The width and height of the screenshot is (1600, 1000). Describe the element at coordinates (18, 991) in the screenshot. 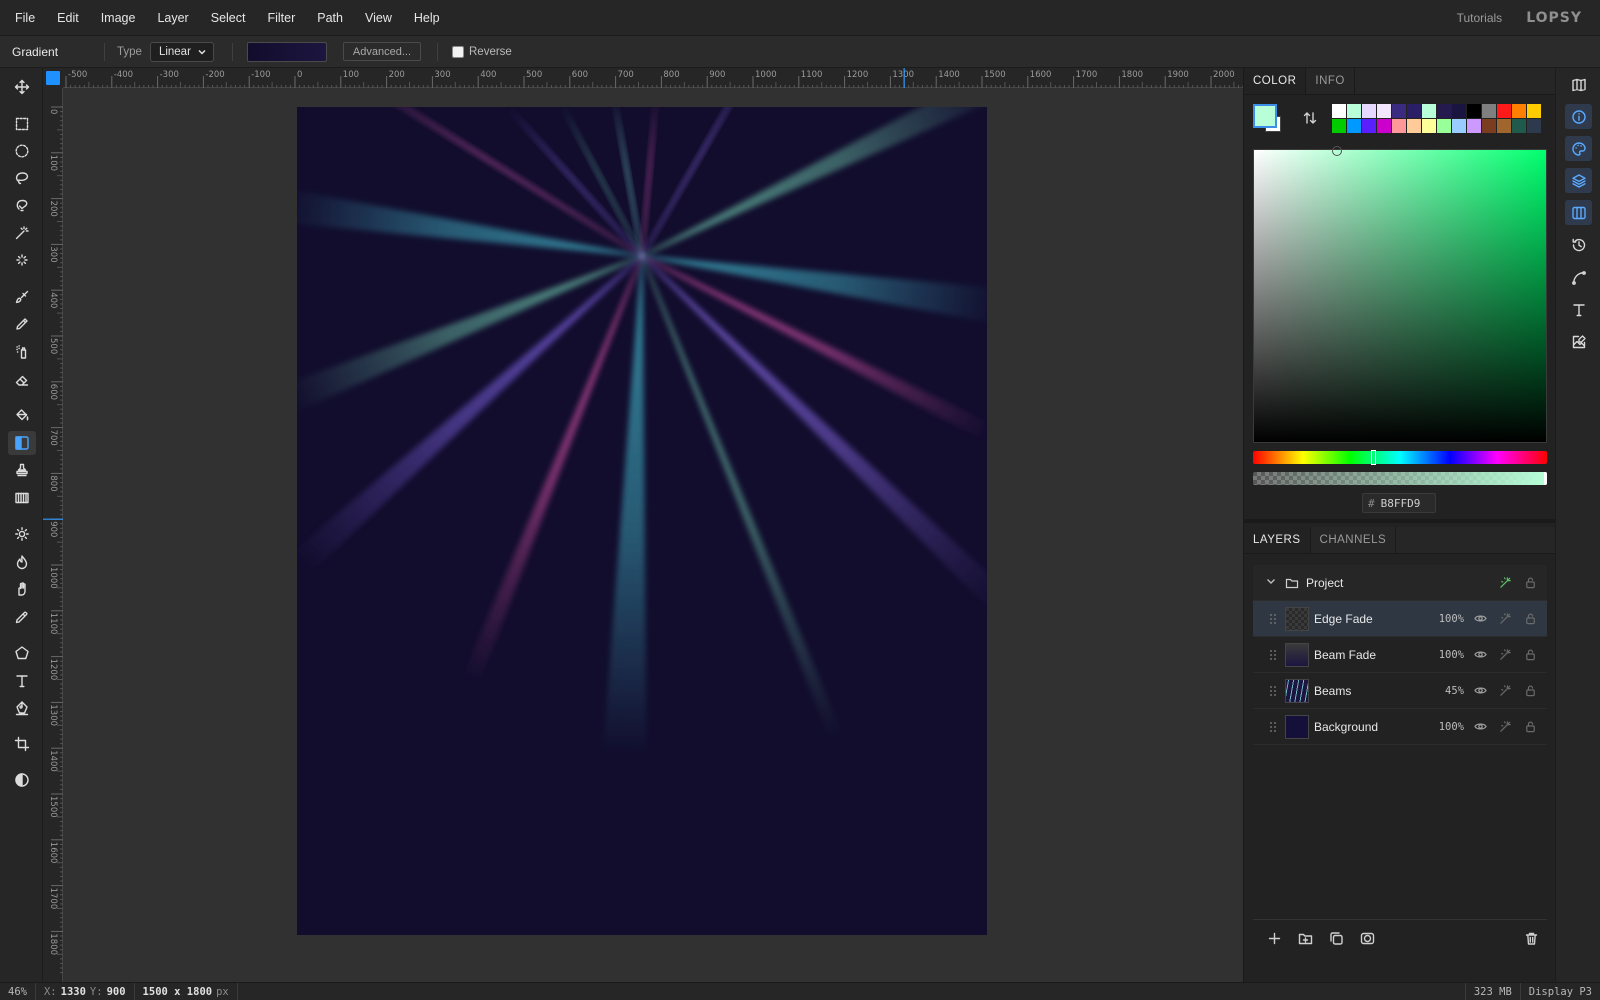

I see `zoom-level: 46%` at that location.